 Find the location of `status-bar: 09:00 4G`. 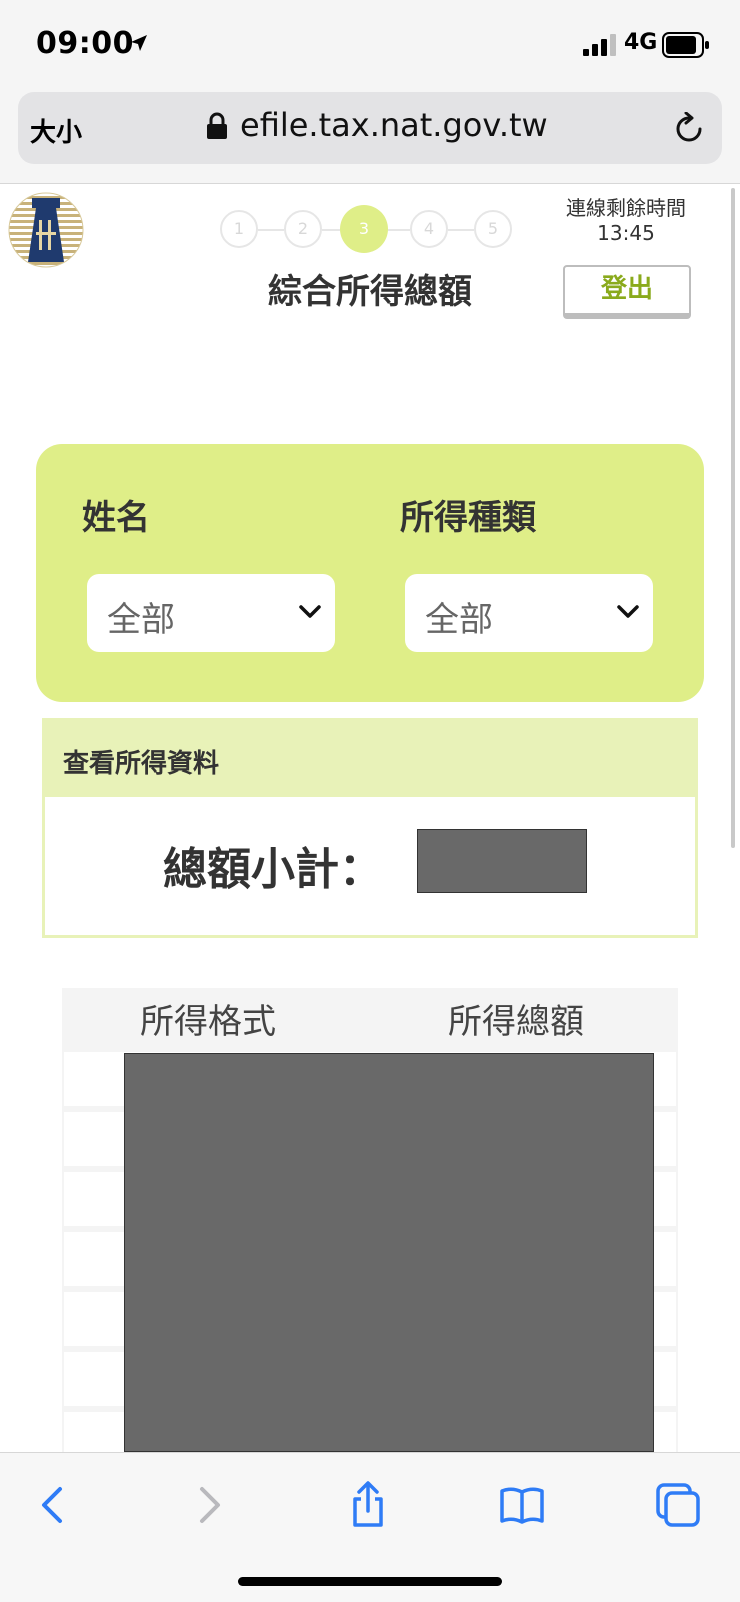

status-bar: 09:00 4G is located at coordinates (370, 44).